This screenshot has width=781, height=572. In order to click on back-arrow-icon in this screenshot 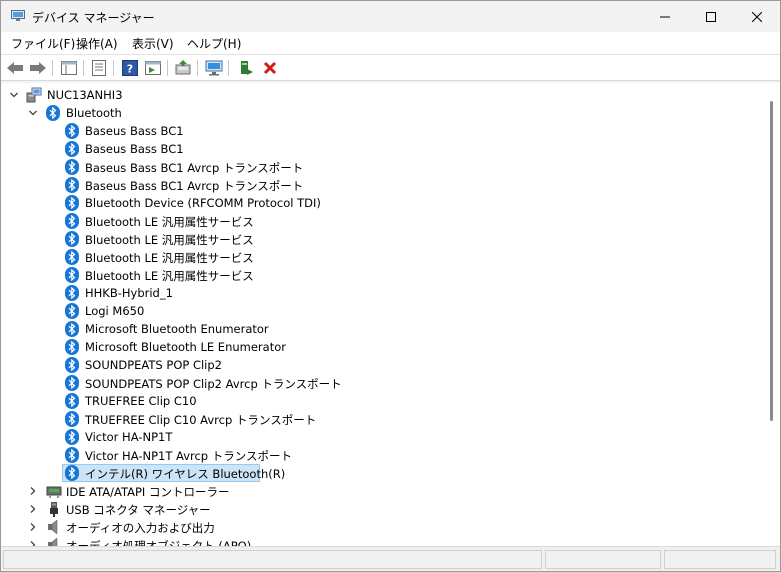, I will do `click(15, 68)`.